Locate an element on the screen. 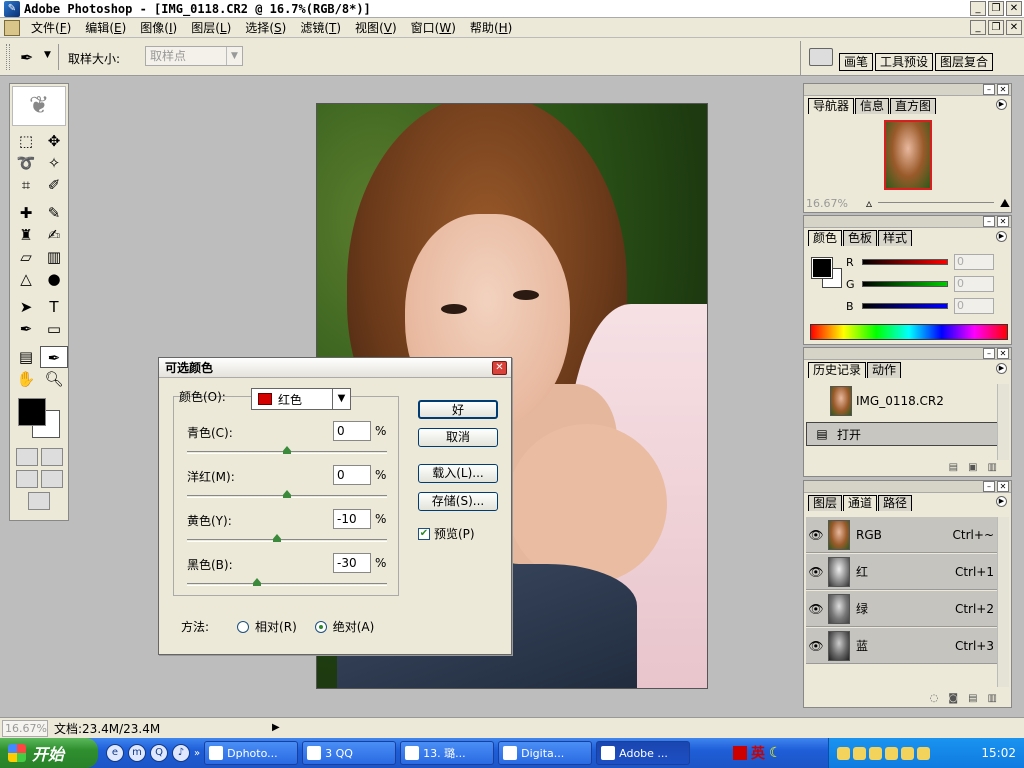 This screenshot has height=768, width=1024. screen-mode-button is located at coordinates (26, 479).